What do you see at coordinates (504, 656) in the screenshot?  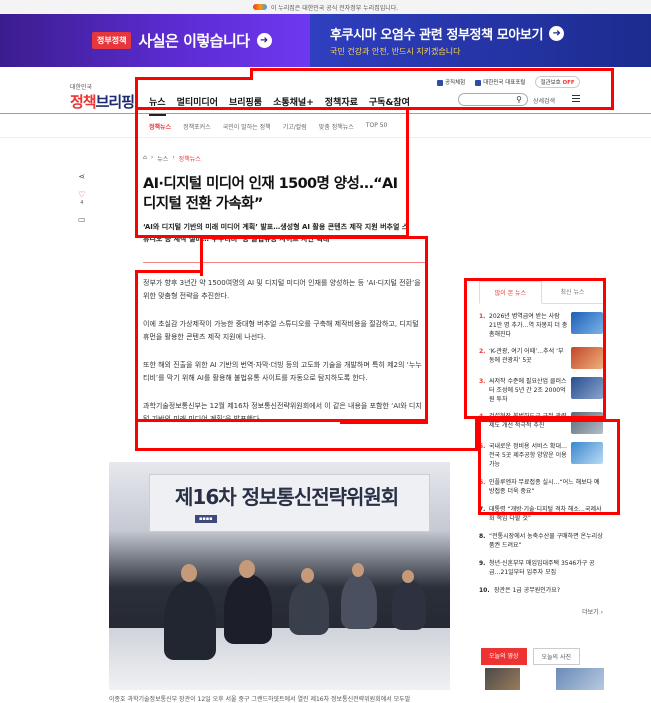 I see `tab-today-video: 오늘의 영상` at bounding box center [504, 656].